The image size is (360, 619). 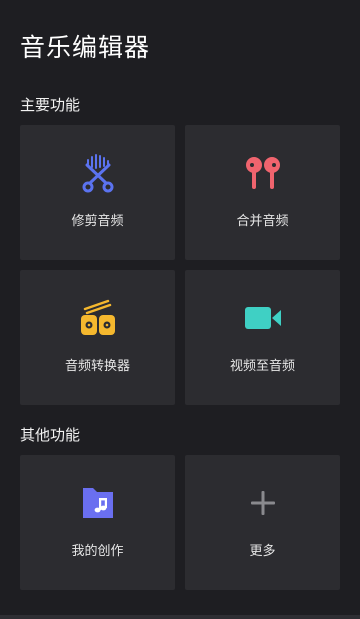 I want to click on card-more: 更多, so click(x=262, y=522).